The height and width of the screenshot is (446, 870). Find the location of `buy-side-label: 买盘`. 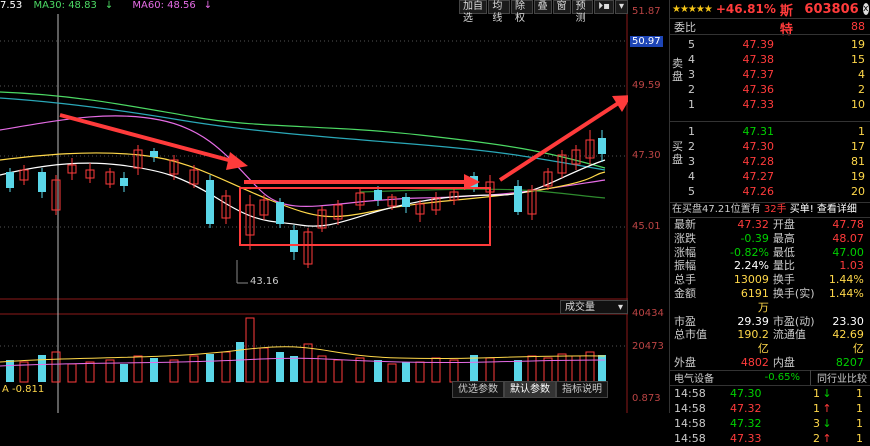

buy-side-label: 买盘 is located at coordinates (677, 153).